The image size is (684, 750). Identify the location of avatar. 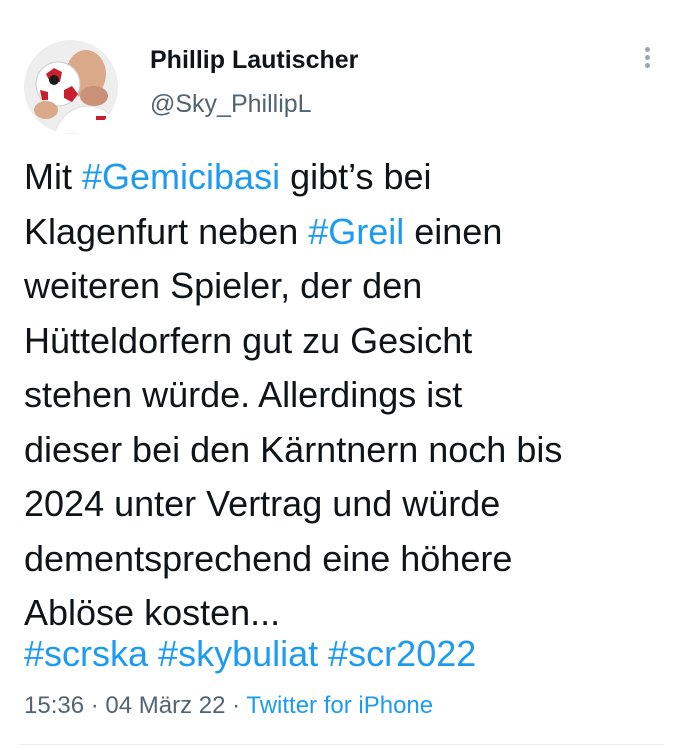
(71, 87).